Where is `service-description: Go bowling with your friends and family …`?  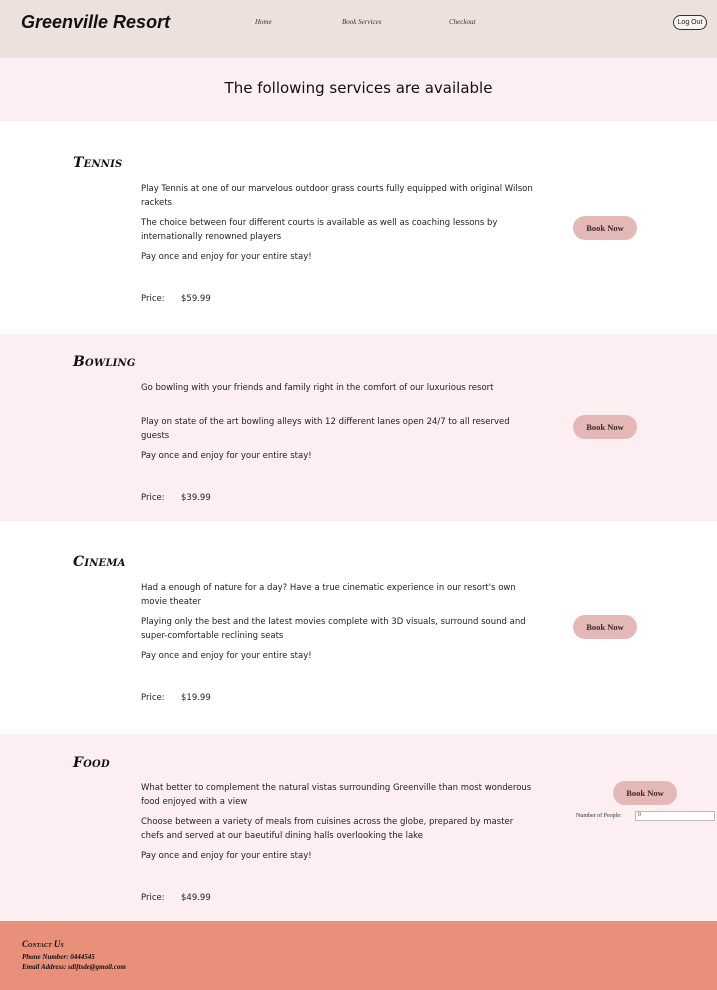
service-description: Go bowling with your friends and family … is located at coordinates (317, 388).